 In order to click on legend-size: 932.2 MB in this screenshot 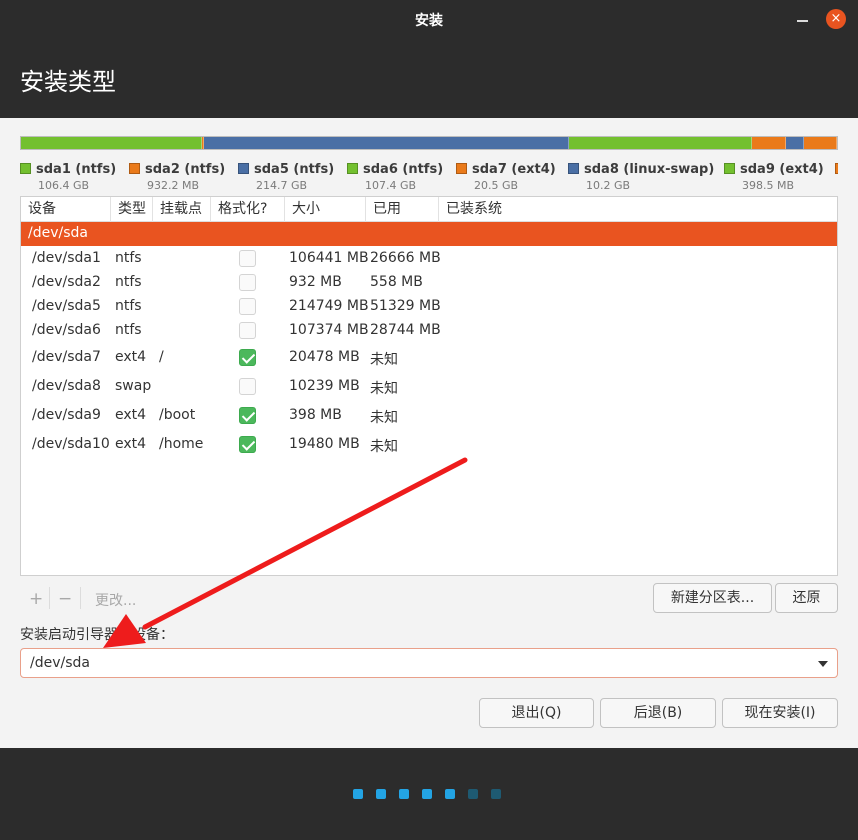, I will do `click(173, 185)`.